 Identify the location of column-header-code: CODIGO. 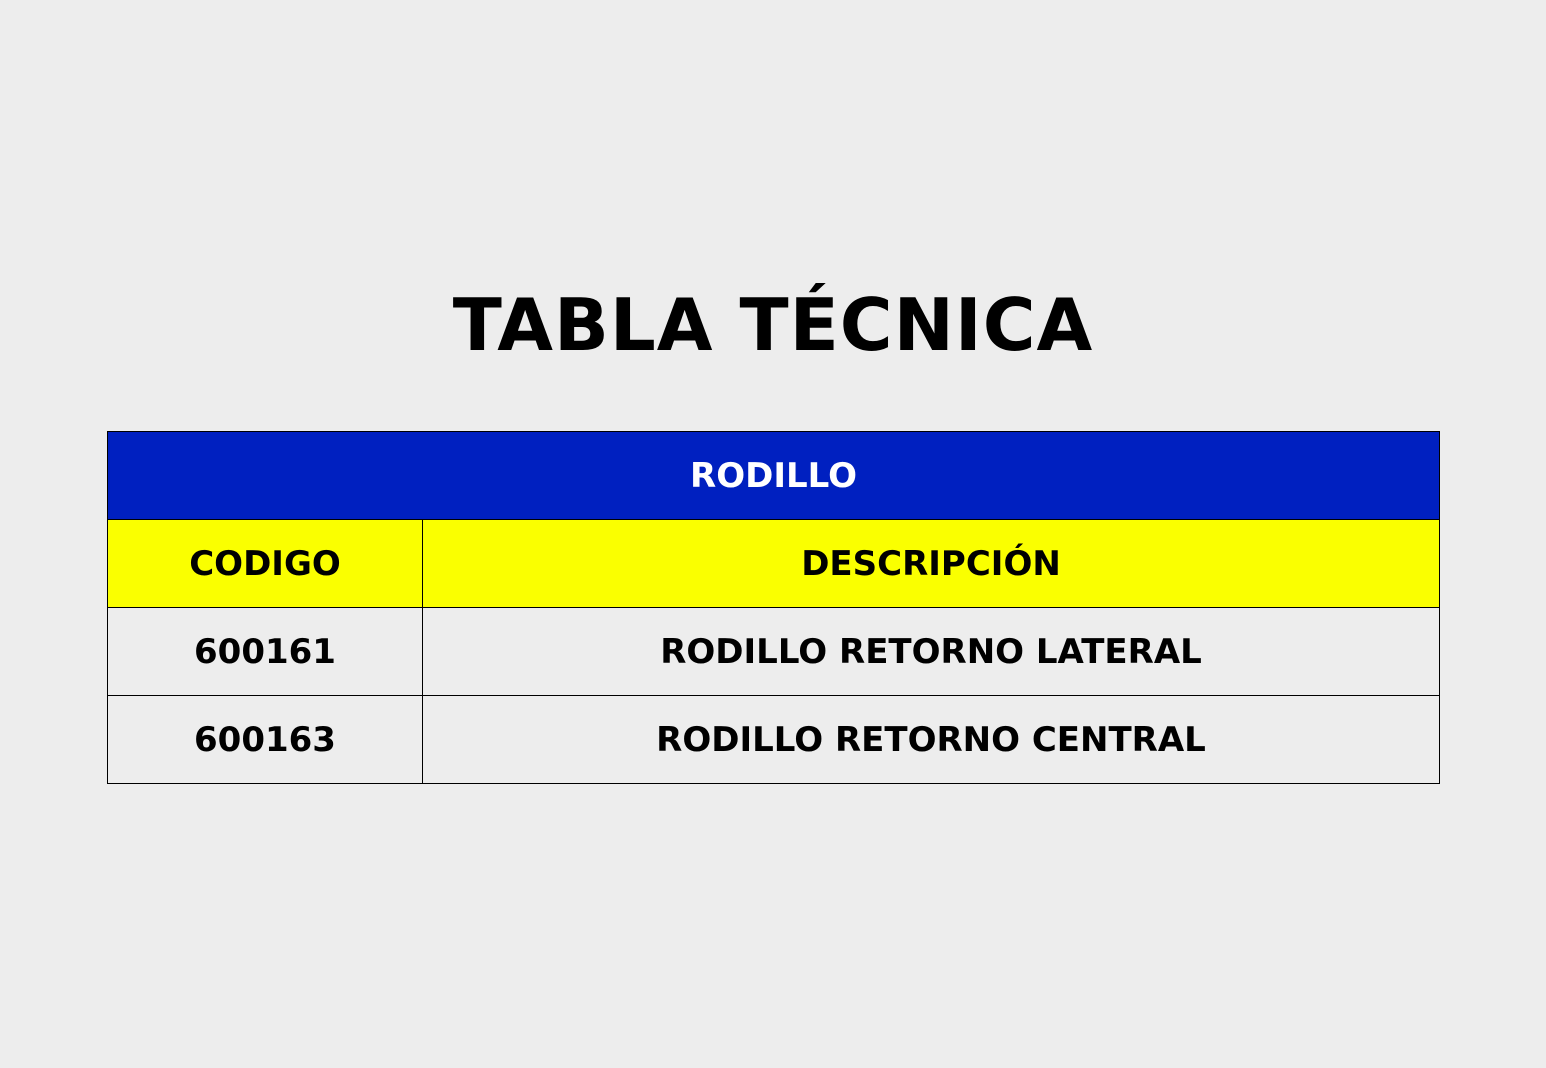
(265, 563).